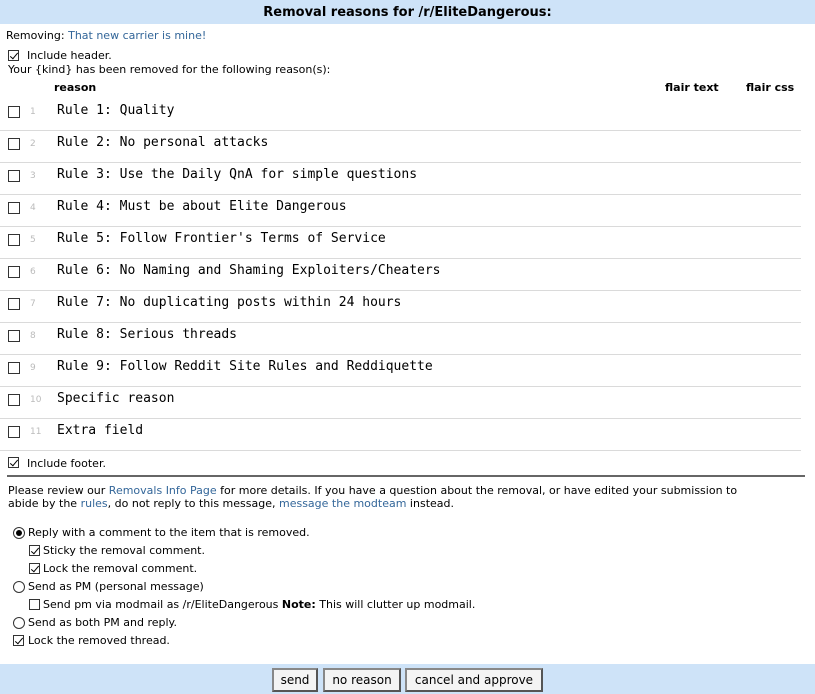 This screenshot has width=815, height=694. What do you see at coordinates (298, 604) in the screenshot?
I see `modmail-note: Note:` at bounding box center [298, 604].